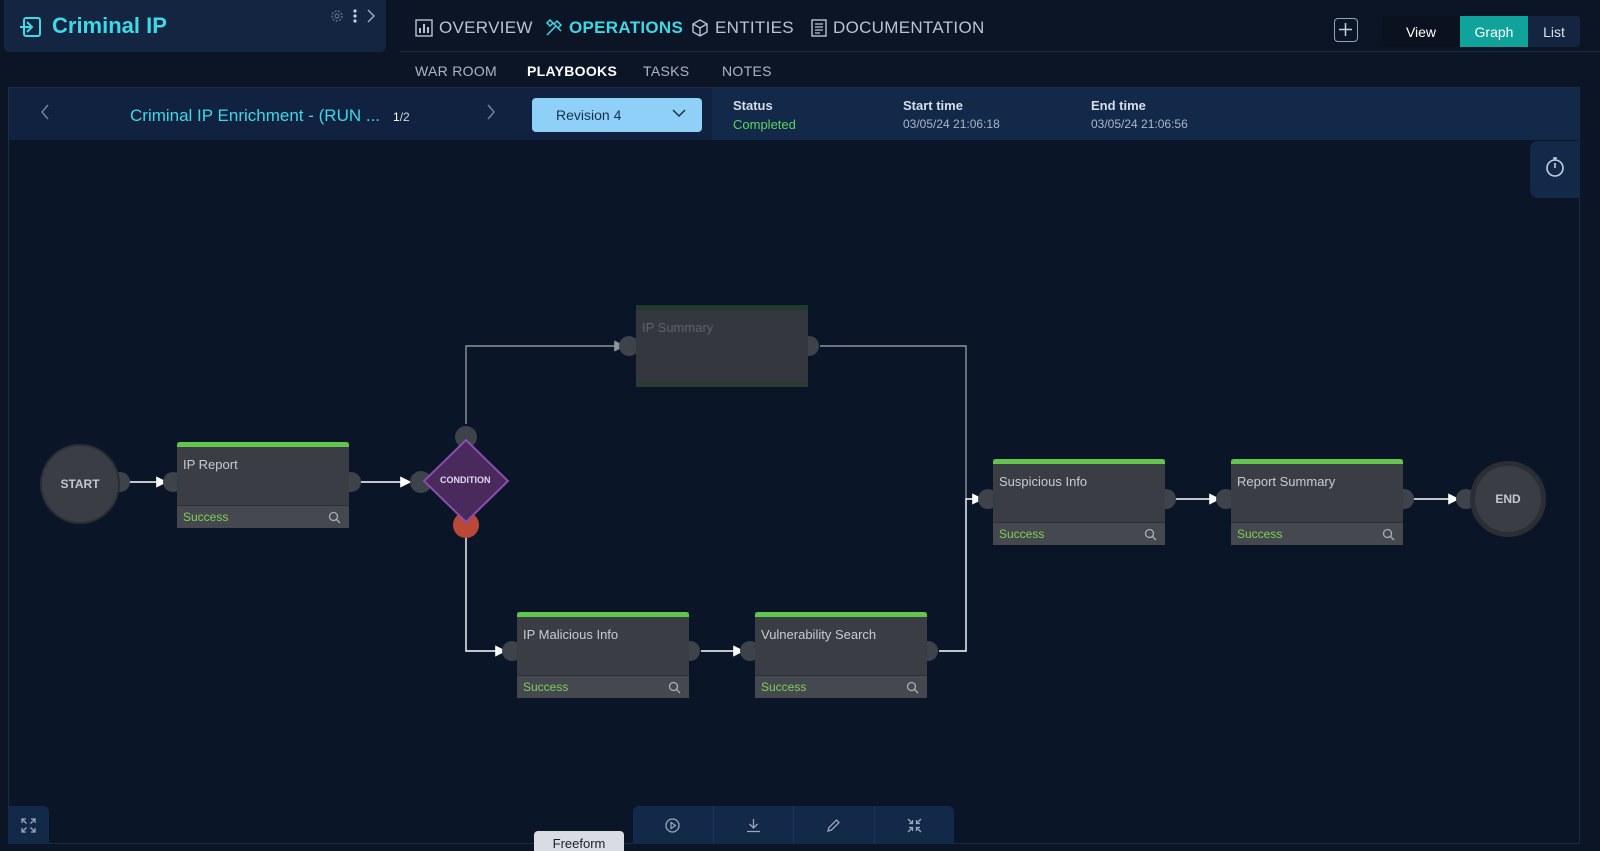 The image size is (1600, 851). Describe the element at coordinates (1286, 481) in the screenshot. I see `task-title: Report Summary` at that location.